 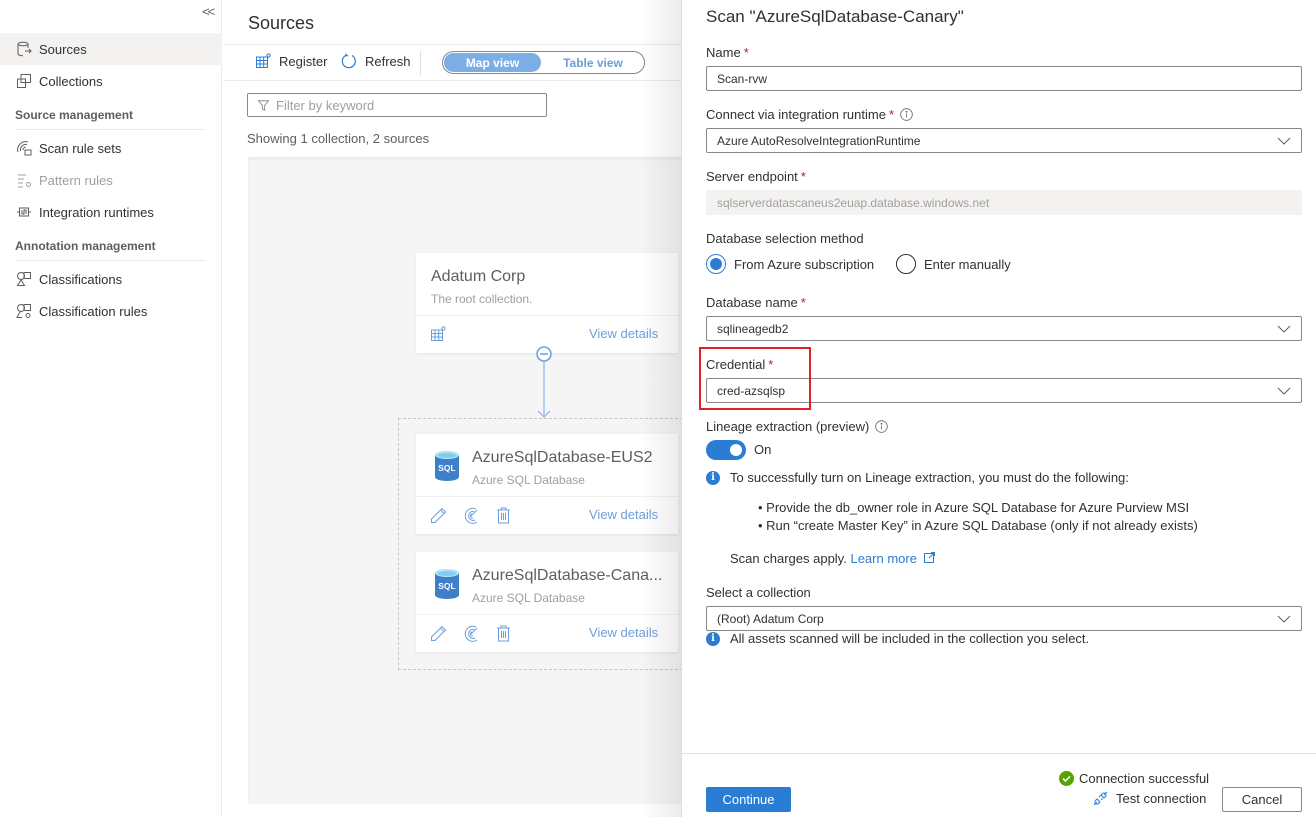 What do you see at coordinates (882, 426) in the screenshot?
I see `info-icon` at bounding box center [882, 426].